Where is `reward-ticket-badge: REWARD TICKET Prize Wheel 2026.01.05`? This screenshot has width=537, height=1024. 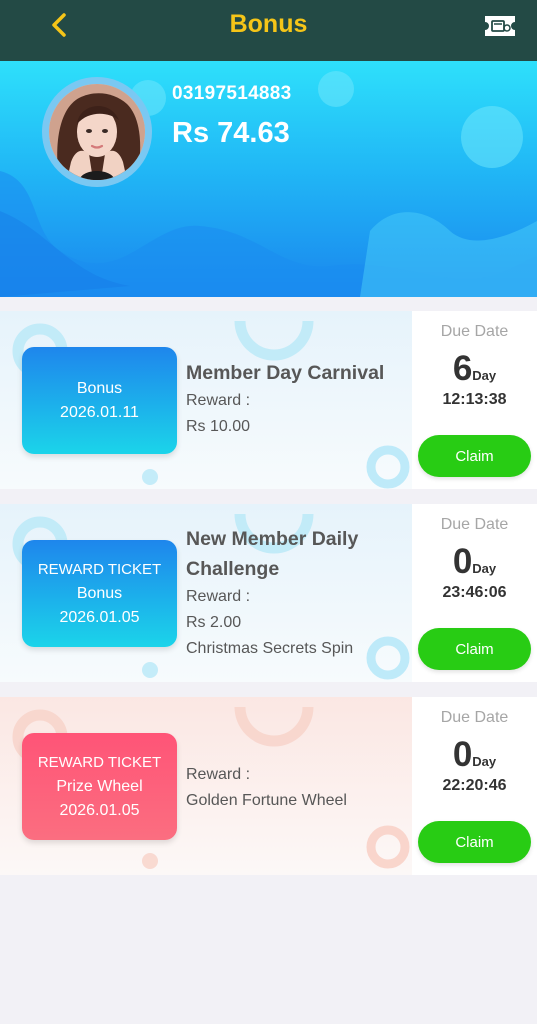
reward-ticket-badge: REWARD TICKET Prize Wheel 2026.01.05 is located at coordinates (99, 786).